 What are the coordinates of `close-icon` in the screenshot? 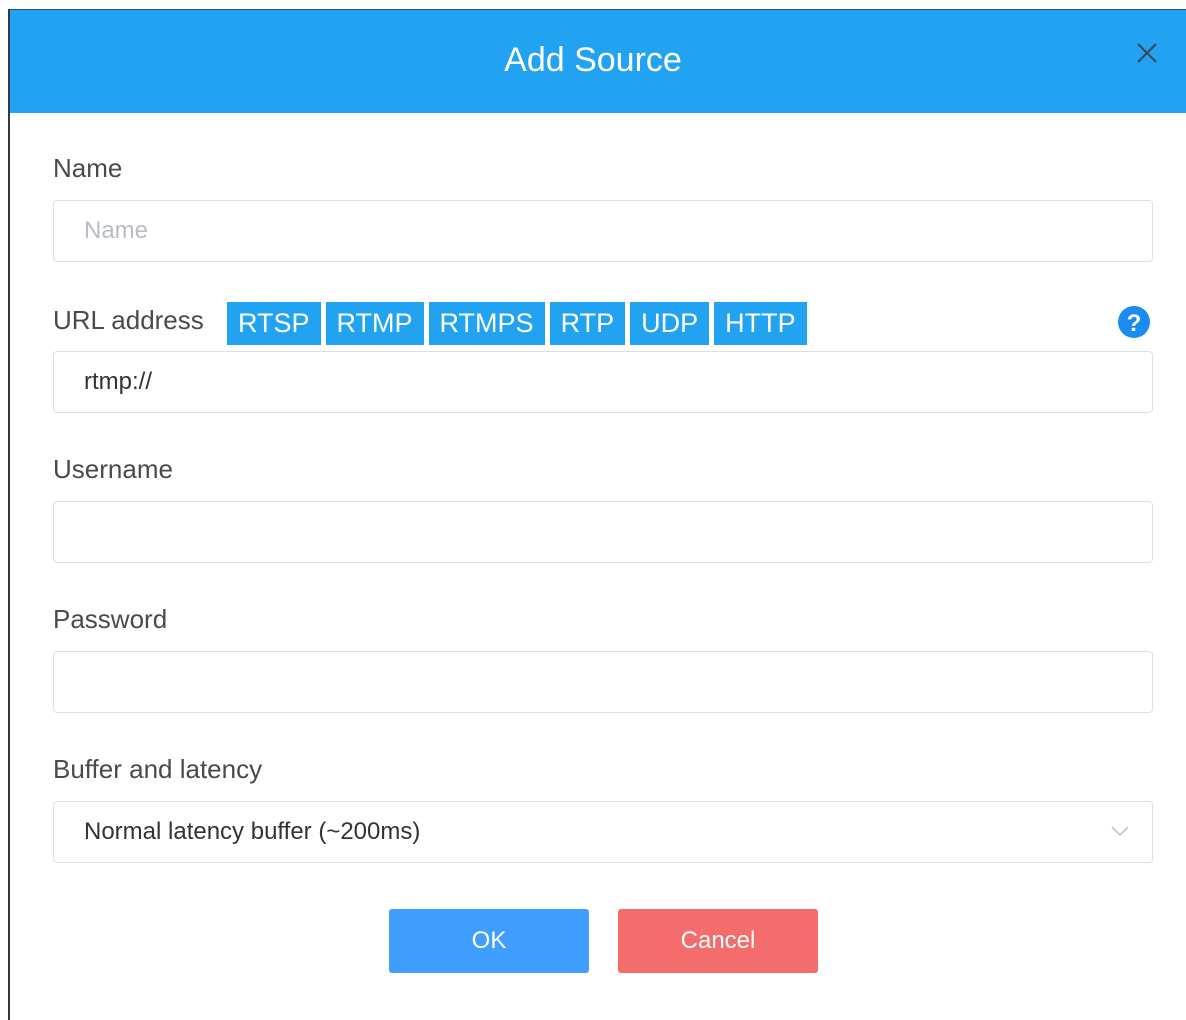 It's located at (1147, 53).